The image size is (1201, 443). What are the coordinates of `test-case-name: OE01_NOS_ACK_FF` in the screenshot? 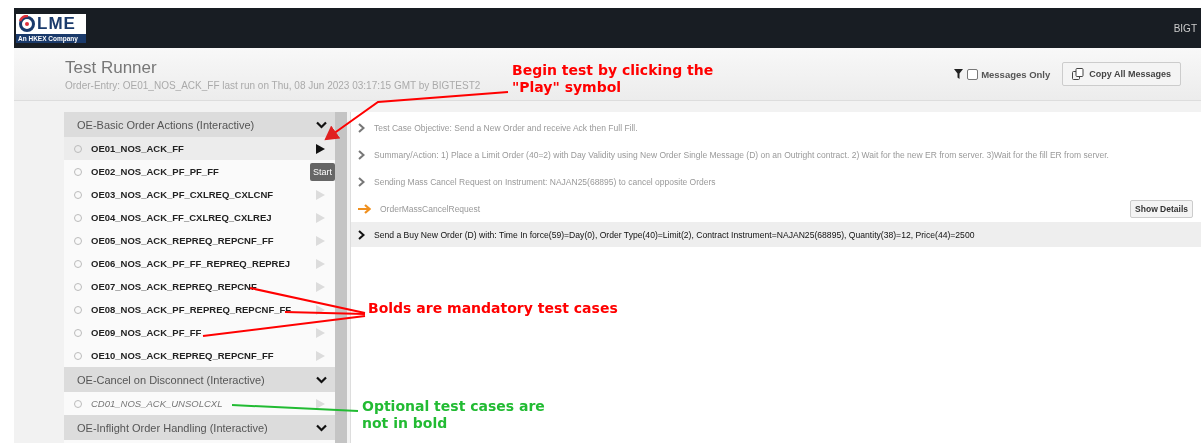 It's located at (138, 148).